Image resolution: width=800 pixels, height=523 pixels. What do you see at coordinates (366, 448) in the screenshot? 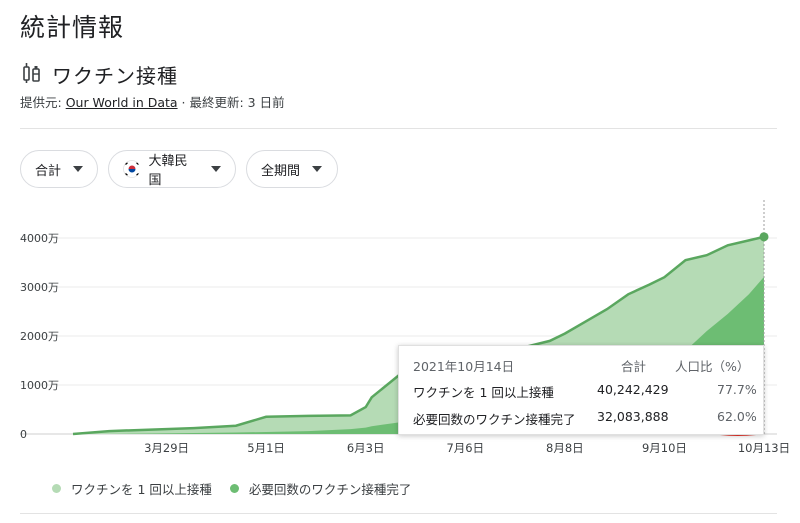
I see `x-tick-label: 6月3日` at bounding box center [366, 448].